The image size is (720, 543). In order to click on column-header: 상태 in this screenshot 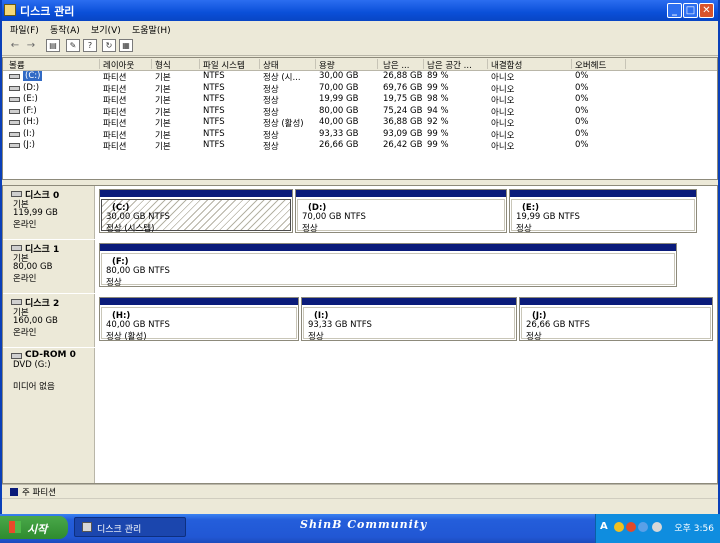, I will do `click(289, 65)`.